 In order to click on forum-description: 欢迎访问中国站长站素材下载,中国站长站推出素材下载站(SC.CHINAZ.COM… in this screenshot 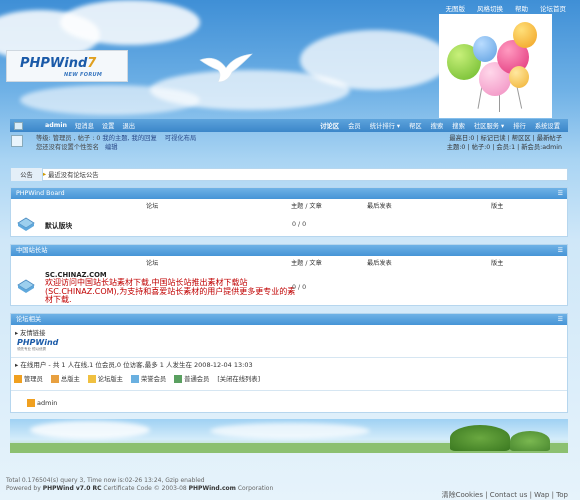, I will do `click(170, 291)`.